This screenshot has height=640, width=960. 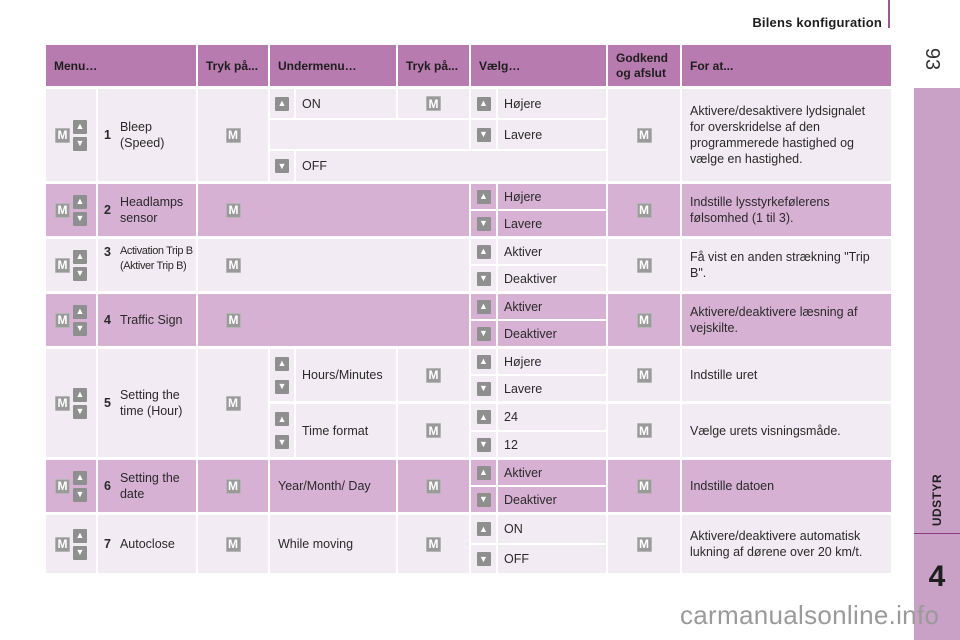 What do you see at coordinates (316, 544) in the screenshot?
I see `submenu-label: While moving` at bounding box center [316, 544].